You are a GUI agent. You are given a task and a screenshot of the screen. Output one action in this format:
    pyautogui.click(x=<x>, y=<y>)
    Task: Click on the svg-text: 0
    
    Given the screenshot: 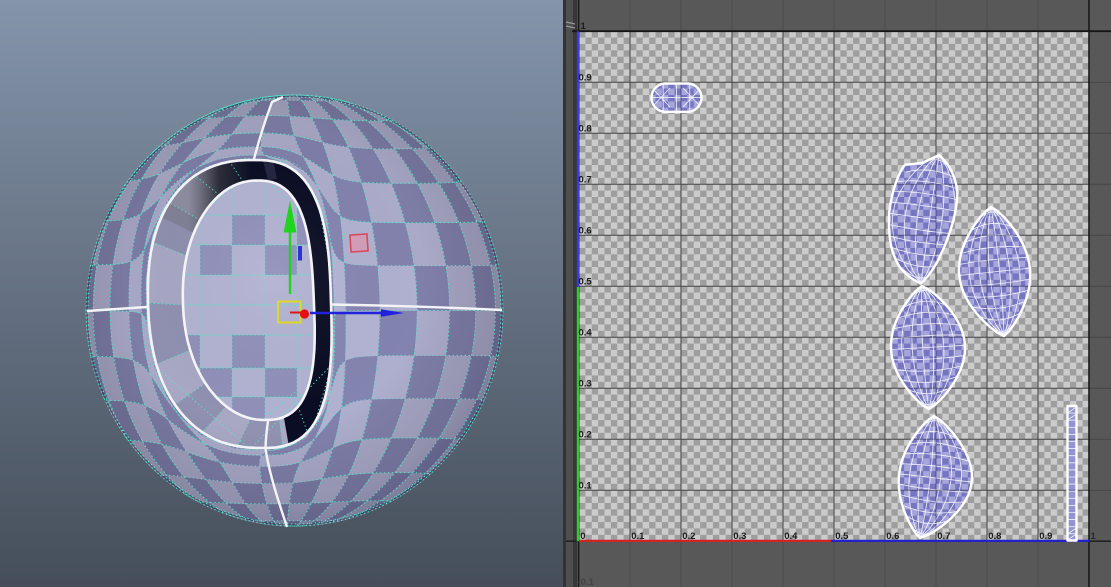 What is the action you would take?
    pyautogui.click(x=582, y=536)
    